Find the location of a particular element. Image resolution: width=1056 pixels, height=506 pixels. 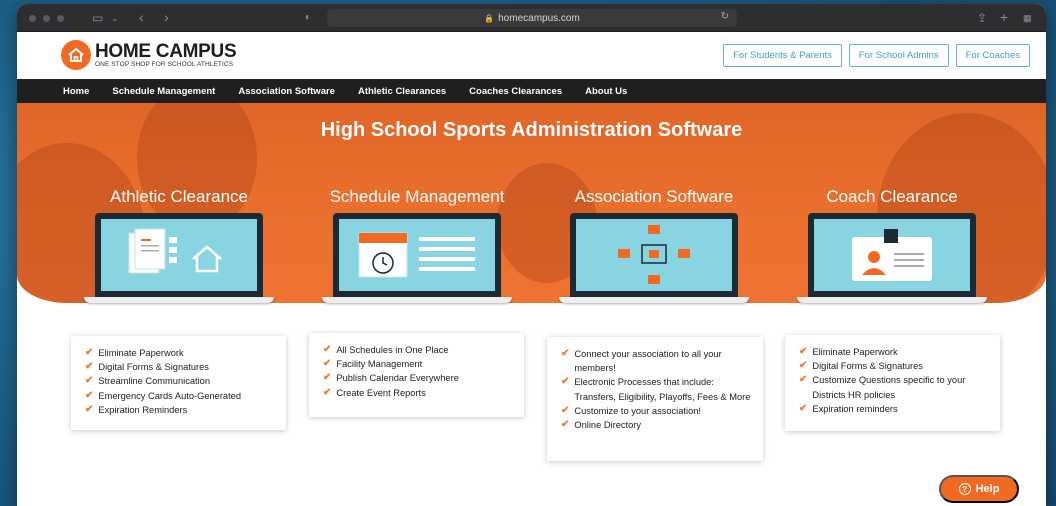

nav-item-association-software: Association Software is located at coordinates (286, 91).